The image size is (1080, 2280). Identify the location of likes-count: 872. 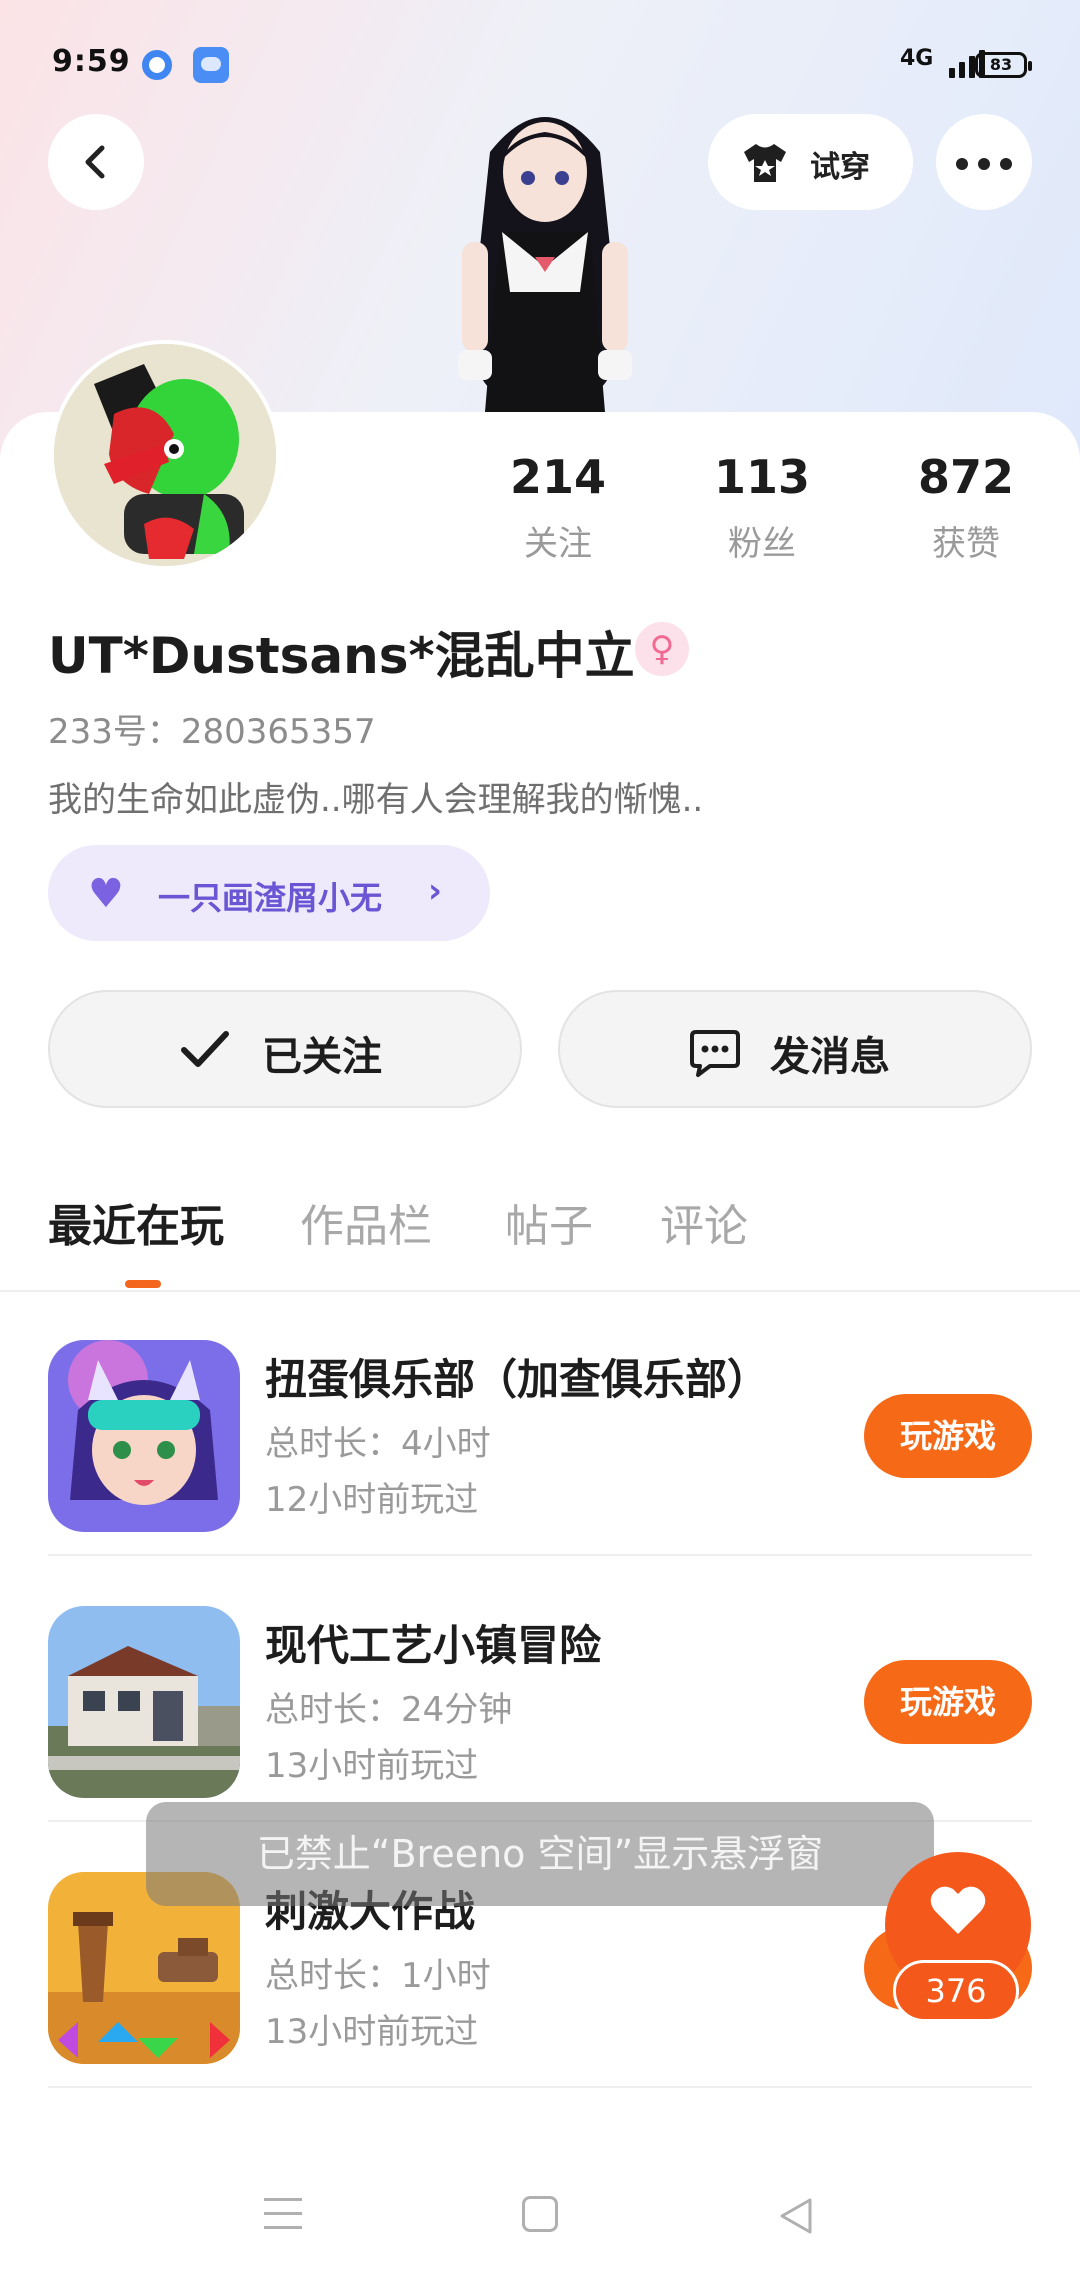
(966, 477).